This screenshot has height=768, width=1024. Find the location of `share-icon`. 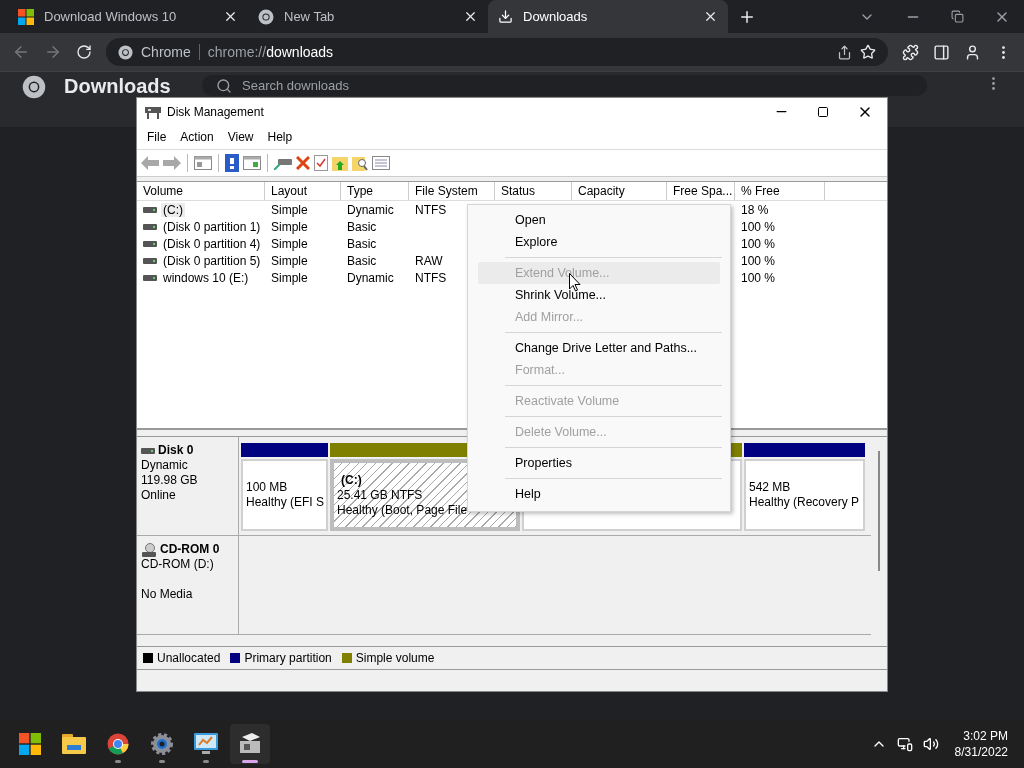

share-icon is located at coordinates (844, 52).